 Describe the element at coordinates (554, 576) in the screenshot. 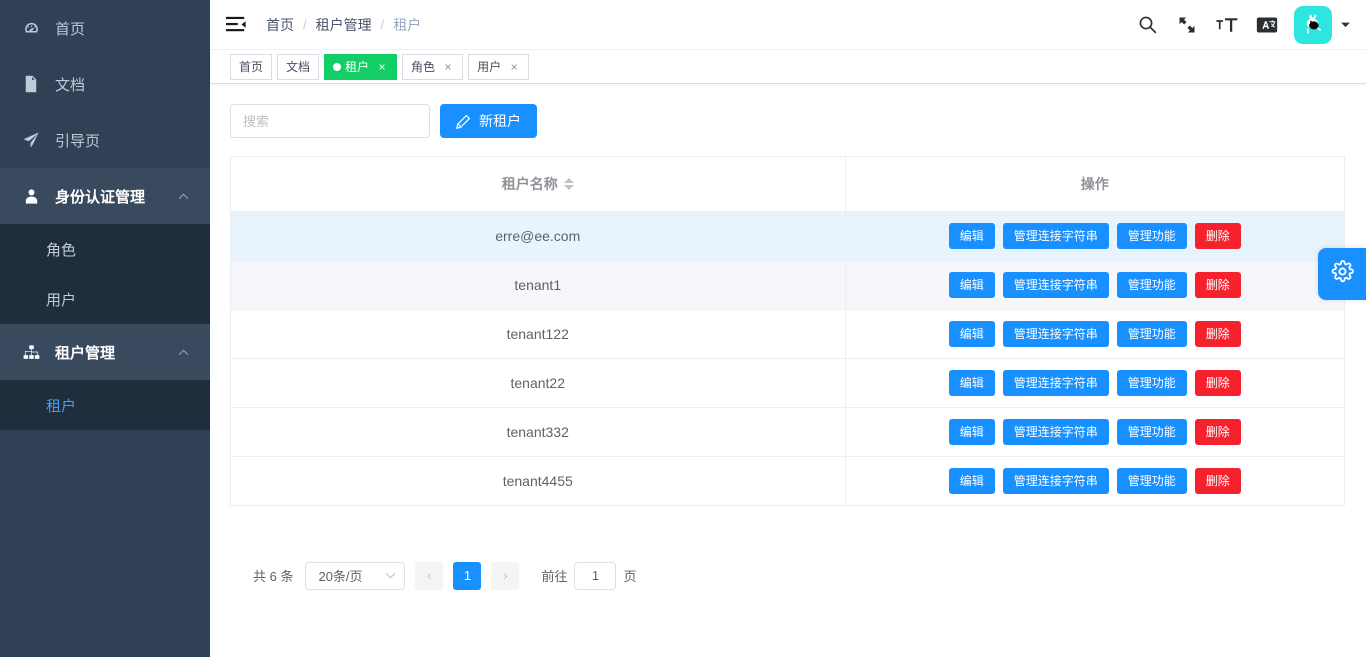

I see `jump-prefix-label: 前往` at that location.